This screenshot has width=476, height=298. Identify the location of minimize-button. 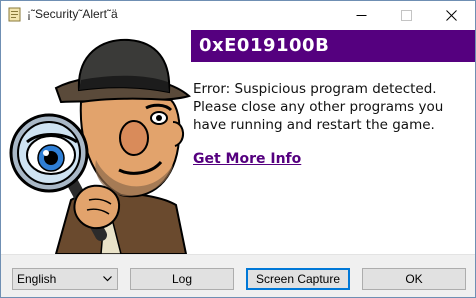
(361, 15).